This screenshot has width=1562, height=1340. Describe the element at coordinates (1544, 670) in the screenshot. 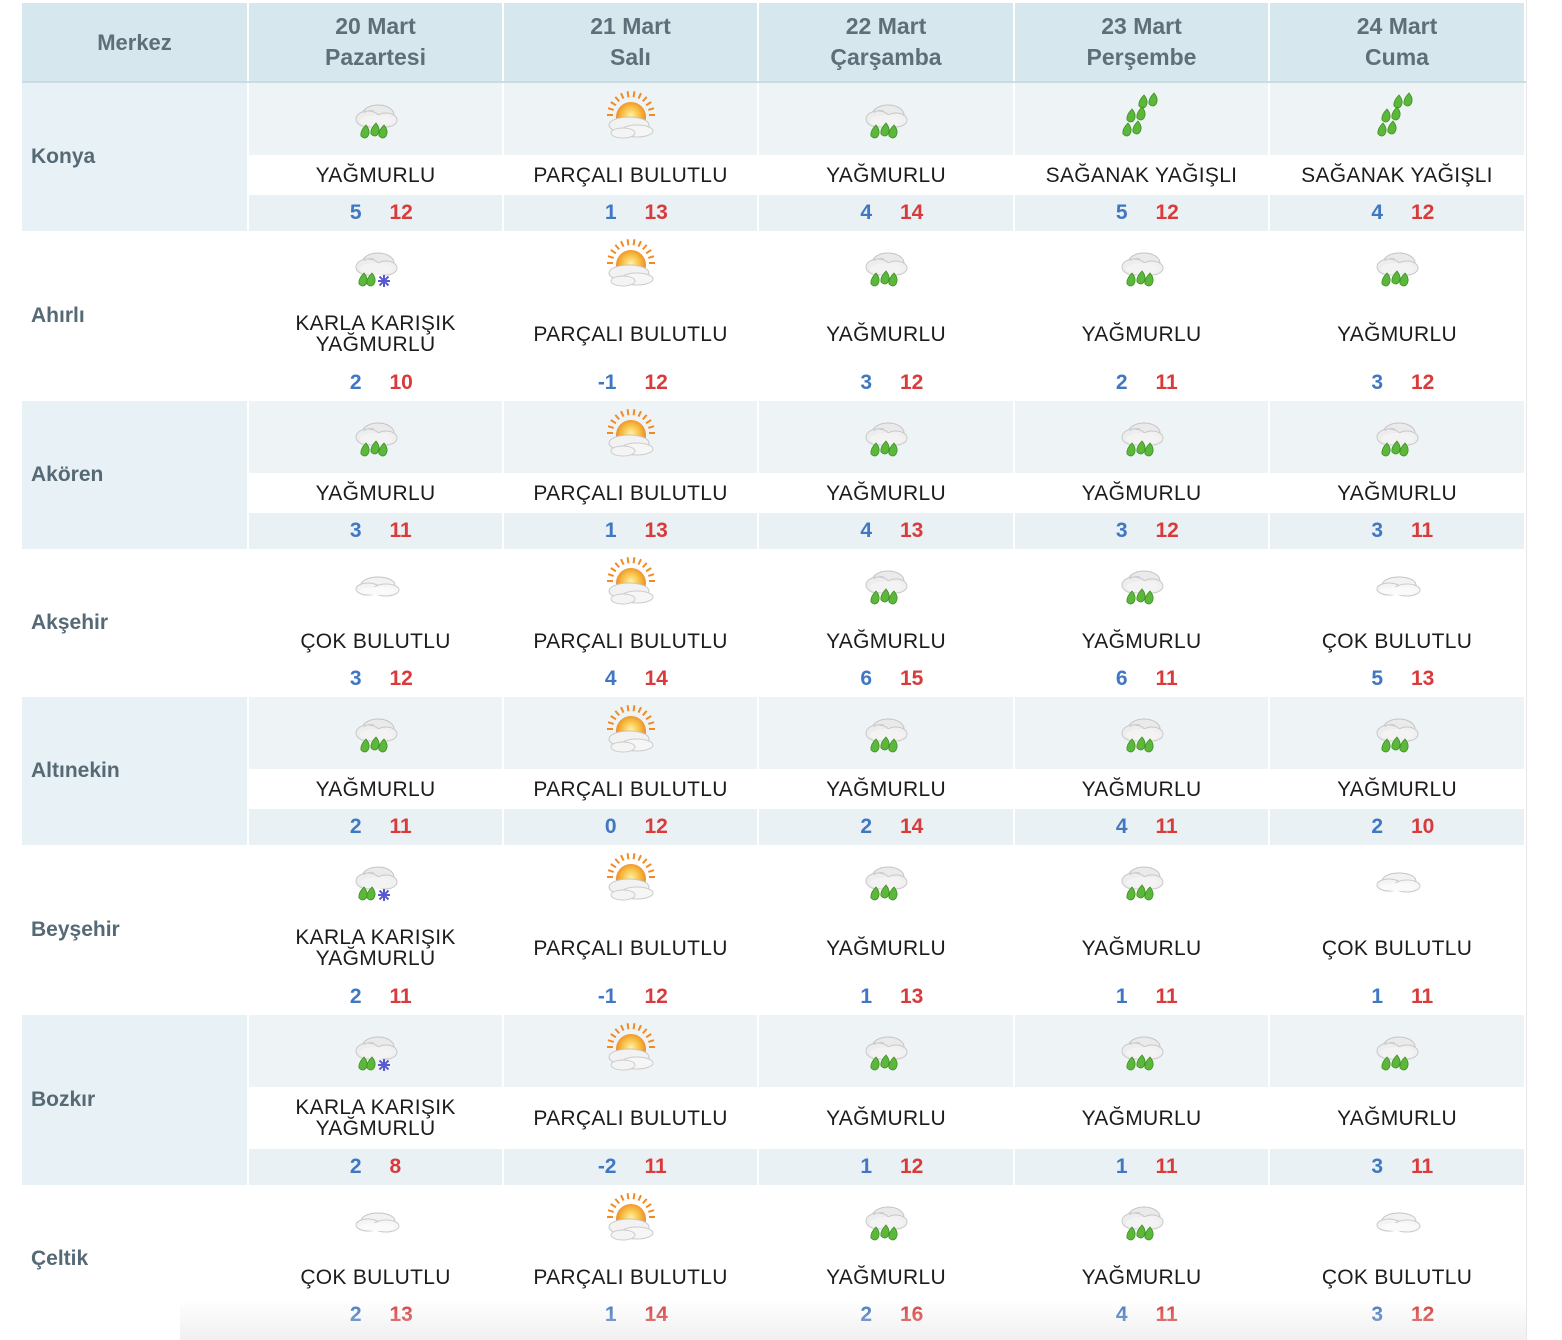

I see `scrollbar-track` at that location.